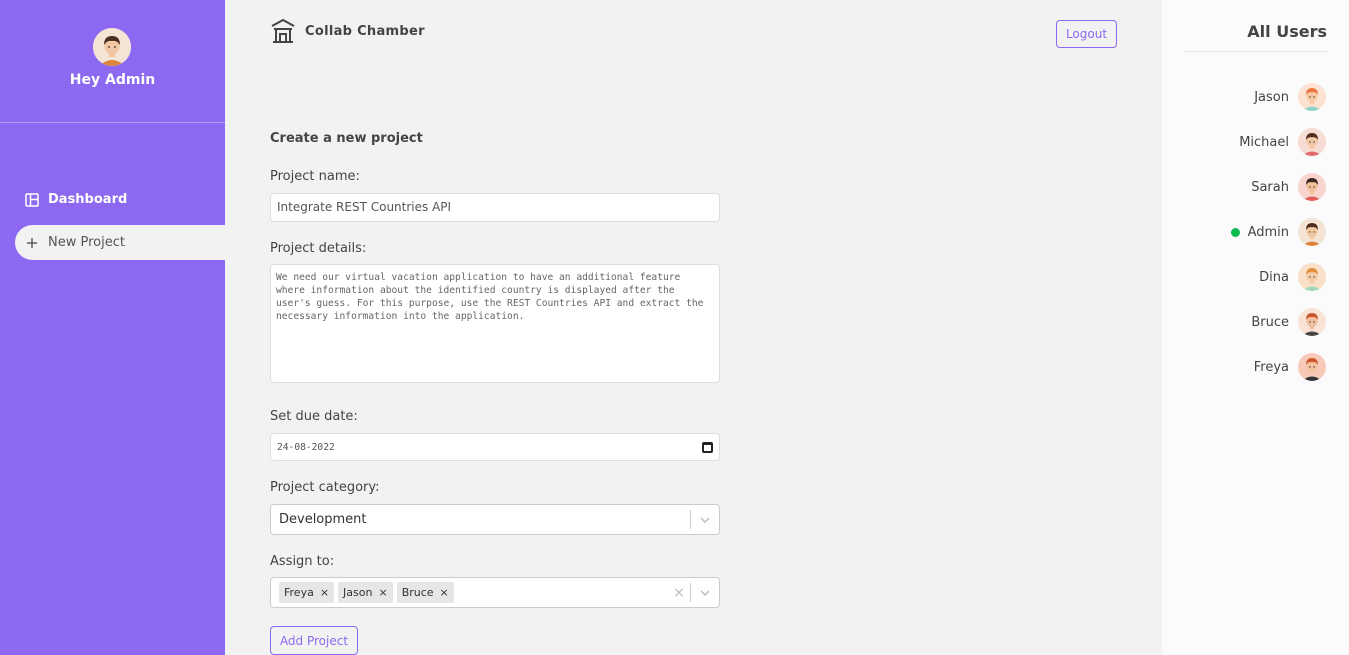 Image resolution: width=1349 pixels, height=655 pixels. What do you see at coordinates (1290, 97) in the screenshot?
I see `user-row-jason: Jason` at bounding box center [1290, 97].